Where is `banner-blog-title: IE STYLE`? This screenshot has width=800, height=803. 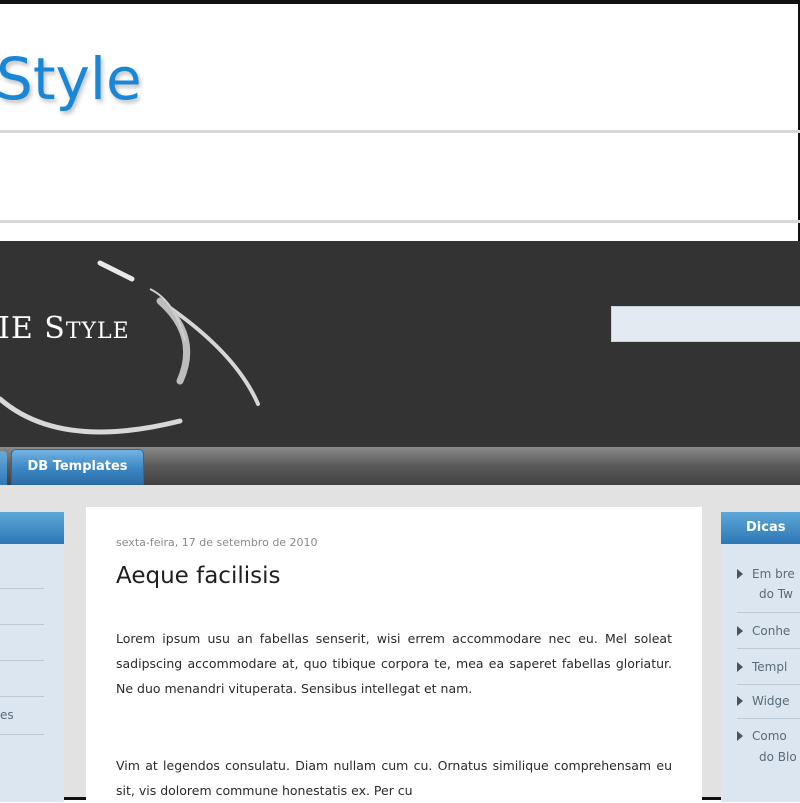 banner-blog-title: IE STYLE is located at coordinates (65, 328).